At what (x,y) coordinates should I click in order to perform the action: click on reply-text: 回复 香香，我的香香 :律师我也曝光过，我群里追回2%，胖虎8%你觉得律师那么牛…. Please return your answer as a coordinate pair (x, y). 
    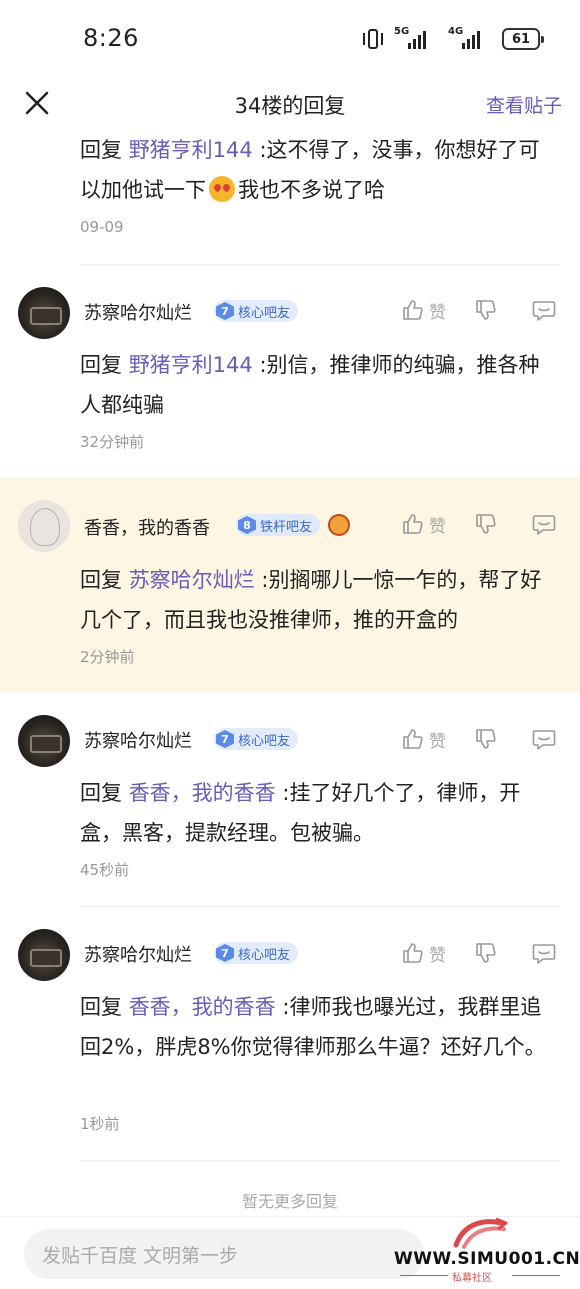
    Looking at the image, I should click on (320, 1027).